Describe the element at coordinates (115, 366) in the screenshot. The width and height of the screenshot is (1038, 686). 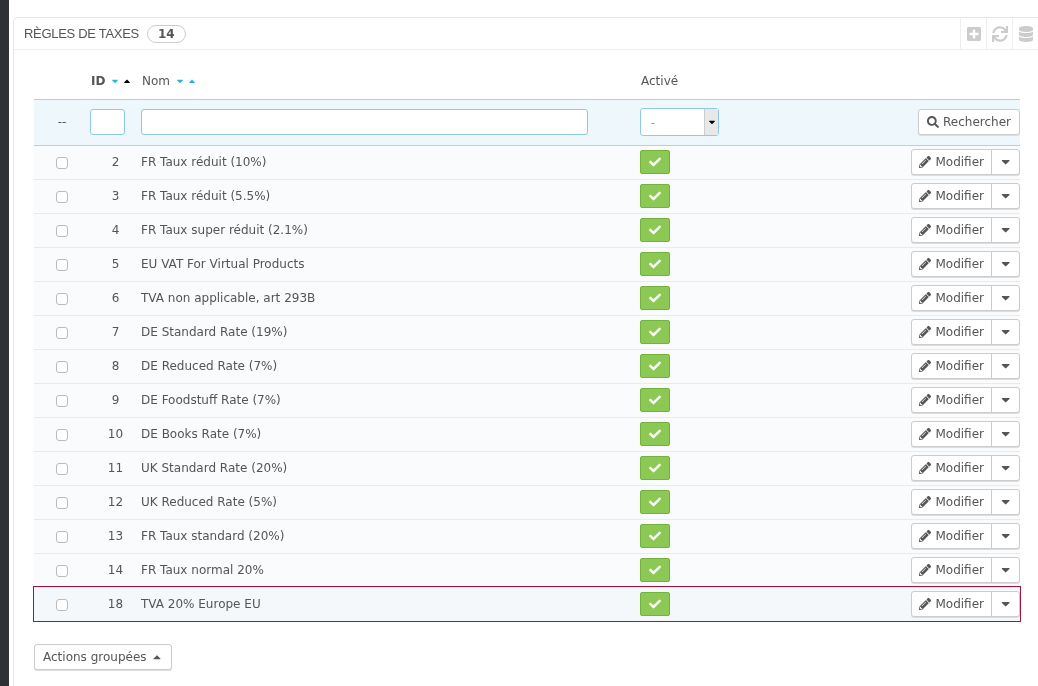
I see `id-cell: 8` at that location.